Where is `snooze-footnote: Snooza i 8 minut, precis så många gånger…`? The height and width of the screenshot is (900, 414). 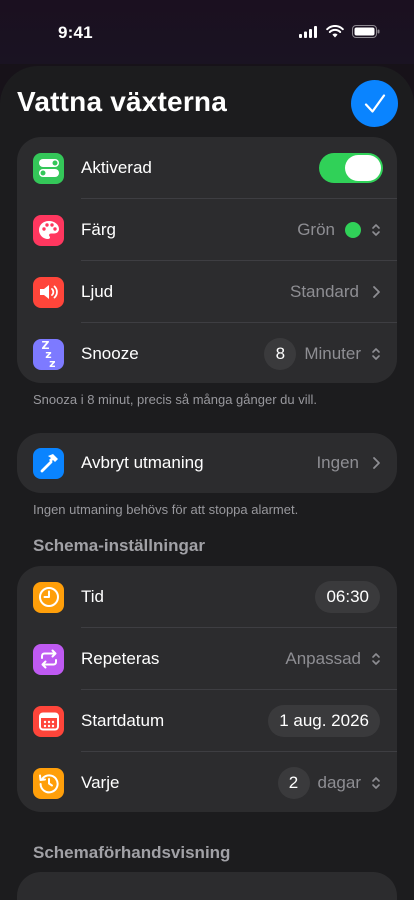 snooze-footnote: Snooza i 8 minut, precis så många gånger… is located at coordinates (175, 399).